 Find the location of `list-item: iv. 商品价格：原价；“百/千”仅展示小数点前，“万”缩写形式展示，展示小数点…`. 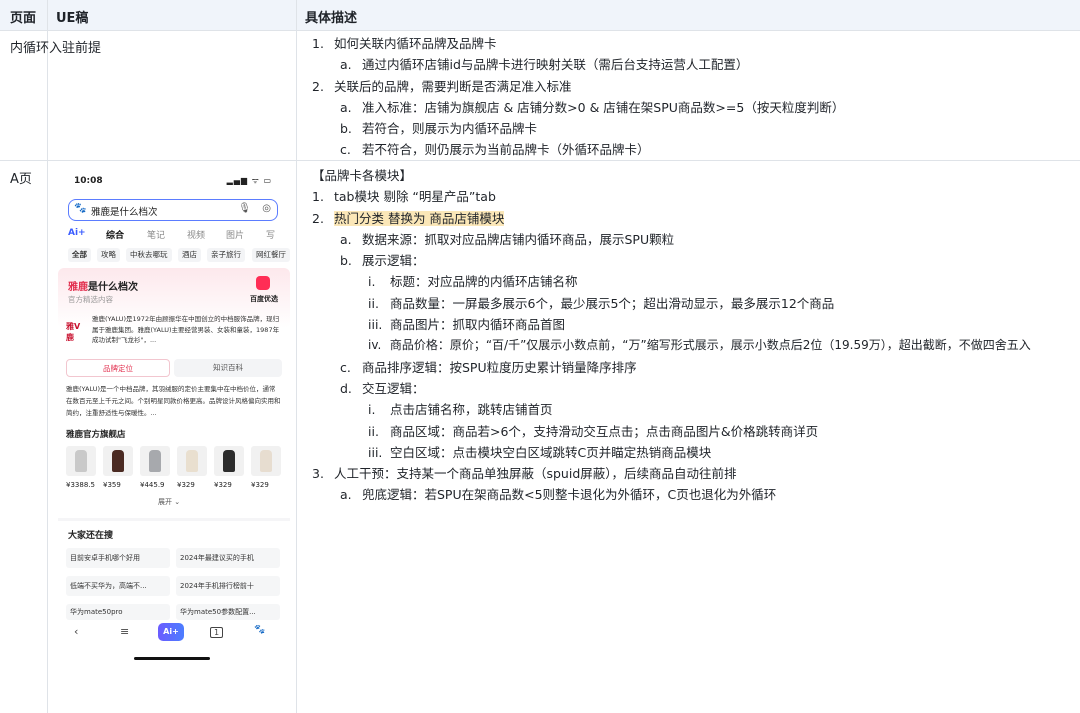

list-item: iv. 商品价格：原价；“百/千”仅展示小数点前，“万”缩写形式展示，展示小数点… is located at coordinates (699, 345).